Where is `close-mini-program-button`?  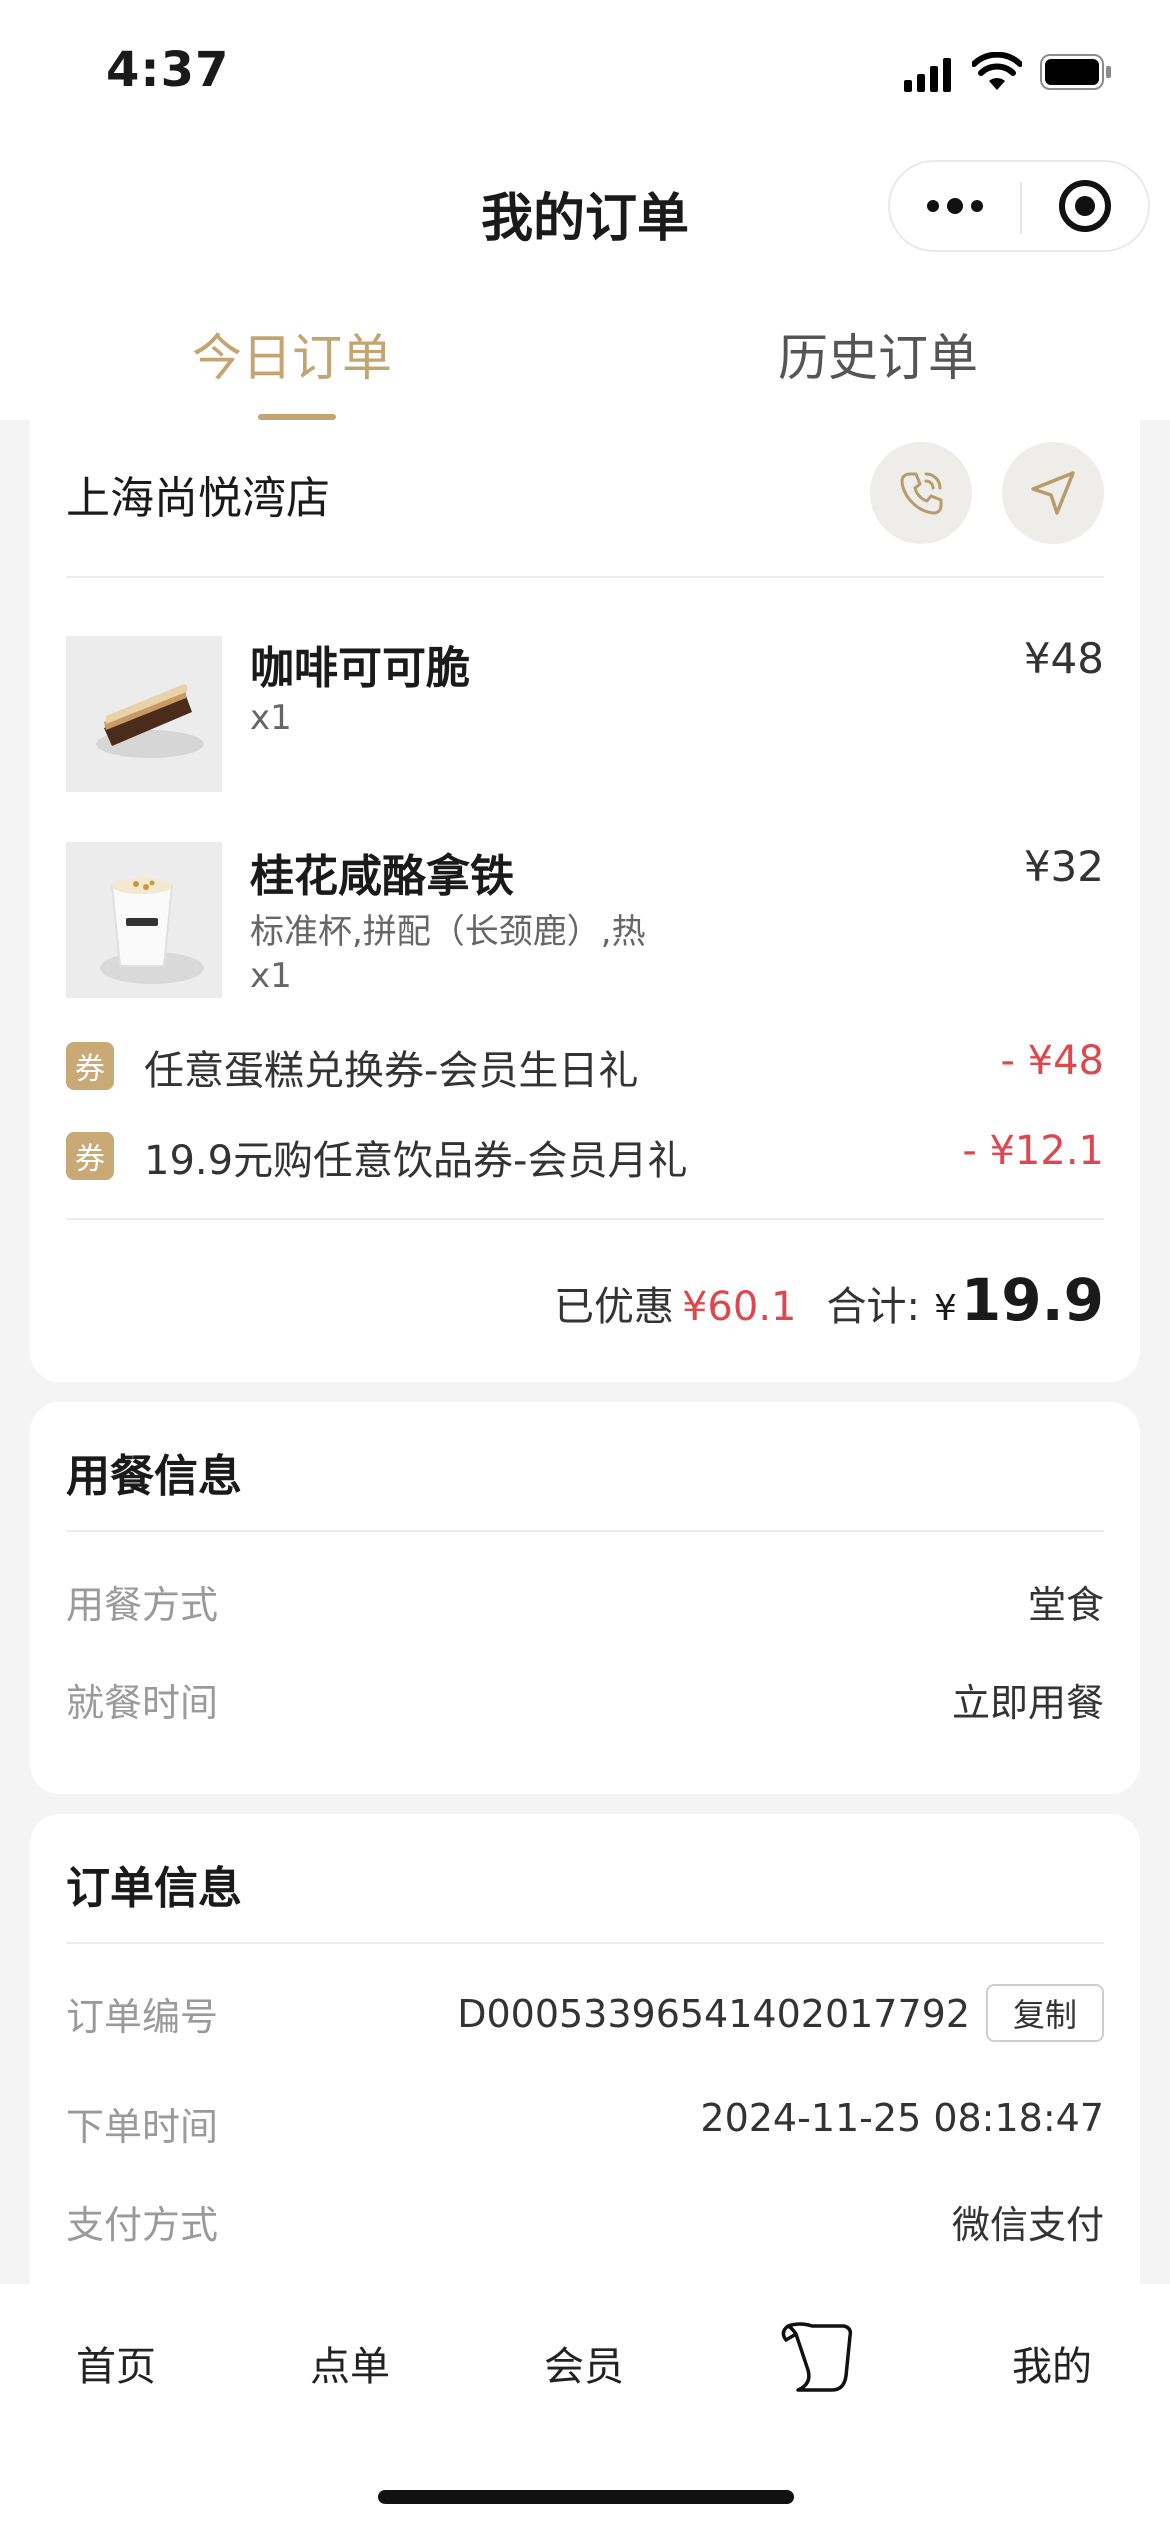 close-mini-program-button is located at coordinates (1085, 206).